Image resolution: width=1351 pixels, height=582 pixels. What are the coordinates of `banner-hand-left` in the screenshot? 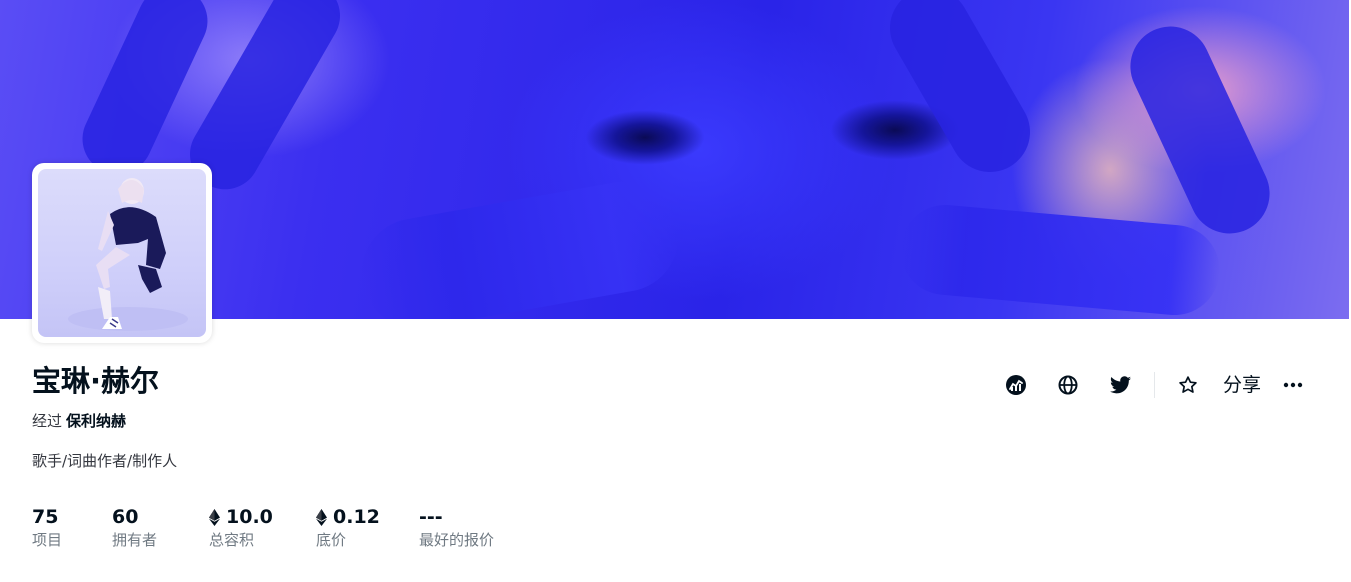 It's located at (520, 246).